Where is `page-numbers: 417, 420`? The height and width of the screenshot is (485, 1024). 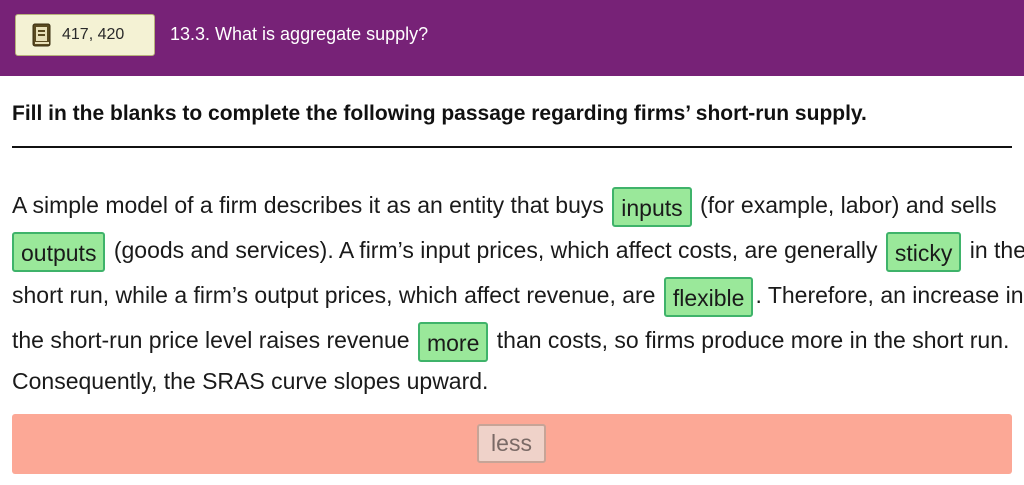
page-numbers: 417, 420 is located at coordinates (93, 34).